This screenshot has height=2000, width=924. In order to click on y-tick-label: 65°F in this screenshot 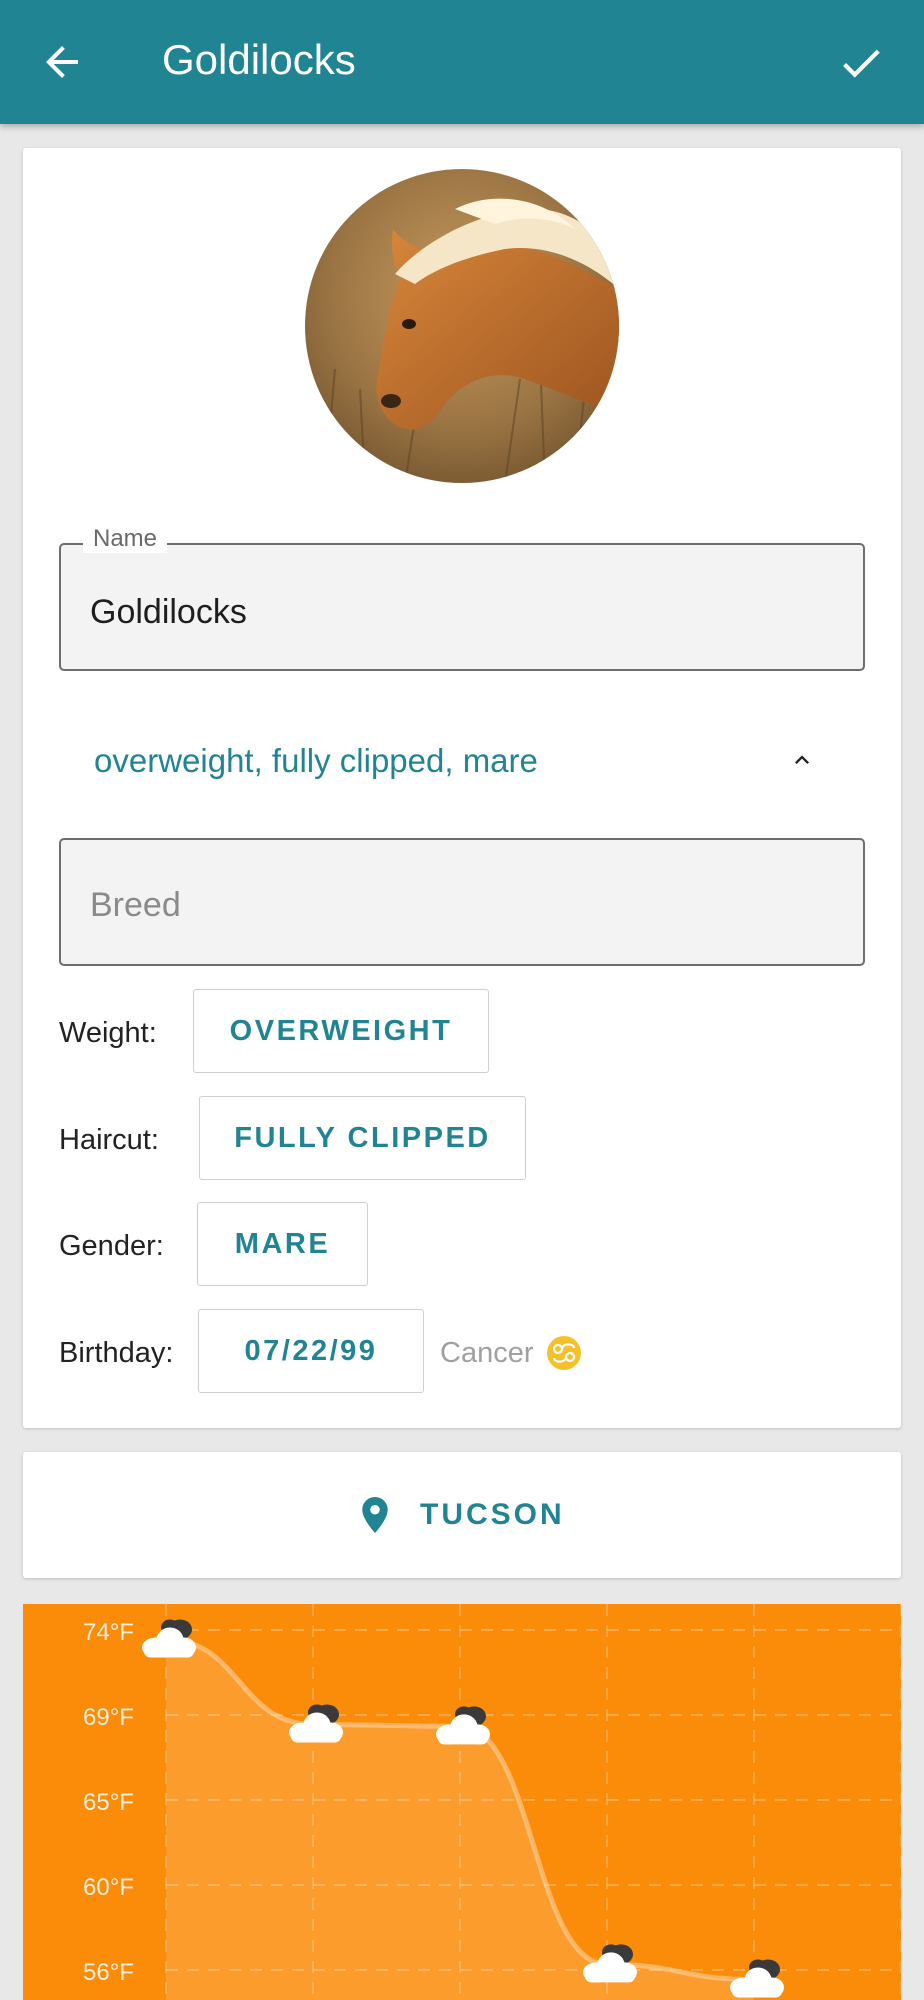, I will do `click(108, 1802)`.